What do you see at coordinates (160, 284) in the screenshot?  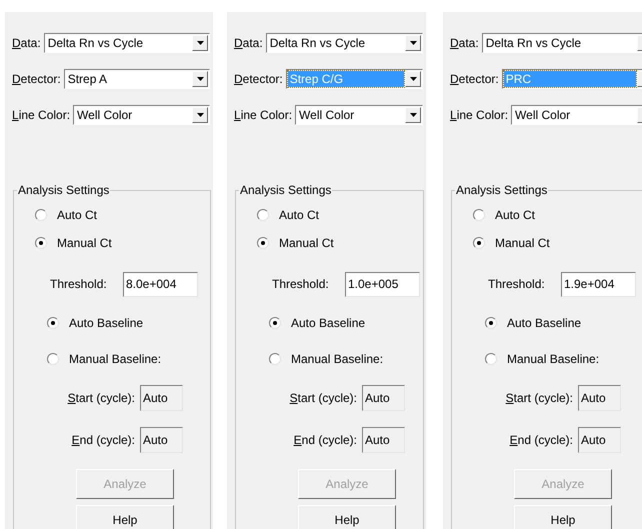 I see `threshold-input: 8.0e+004` at bounding box center [160, 284].